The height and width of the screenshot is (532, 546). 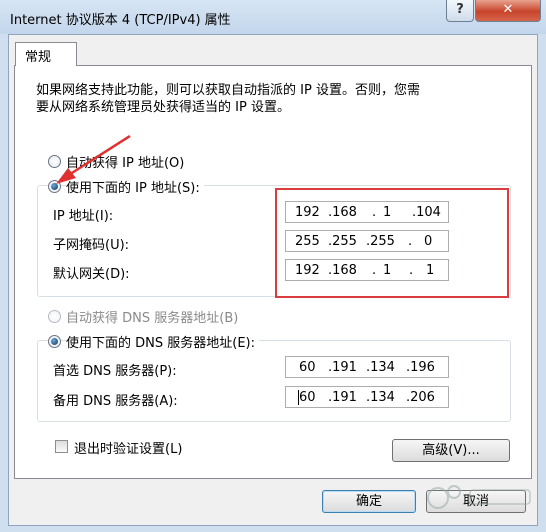 What do you see at coordinates (120, 20) in the screenshot?
I see `window-title: Internet 协议版本 4 (TCP/IPv4) 属性` at bounding box center [120, 20].